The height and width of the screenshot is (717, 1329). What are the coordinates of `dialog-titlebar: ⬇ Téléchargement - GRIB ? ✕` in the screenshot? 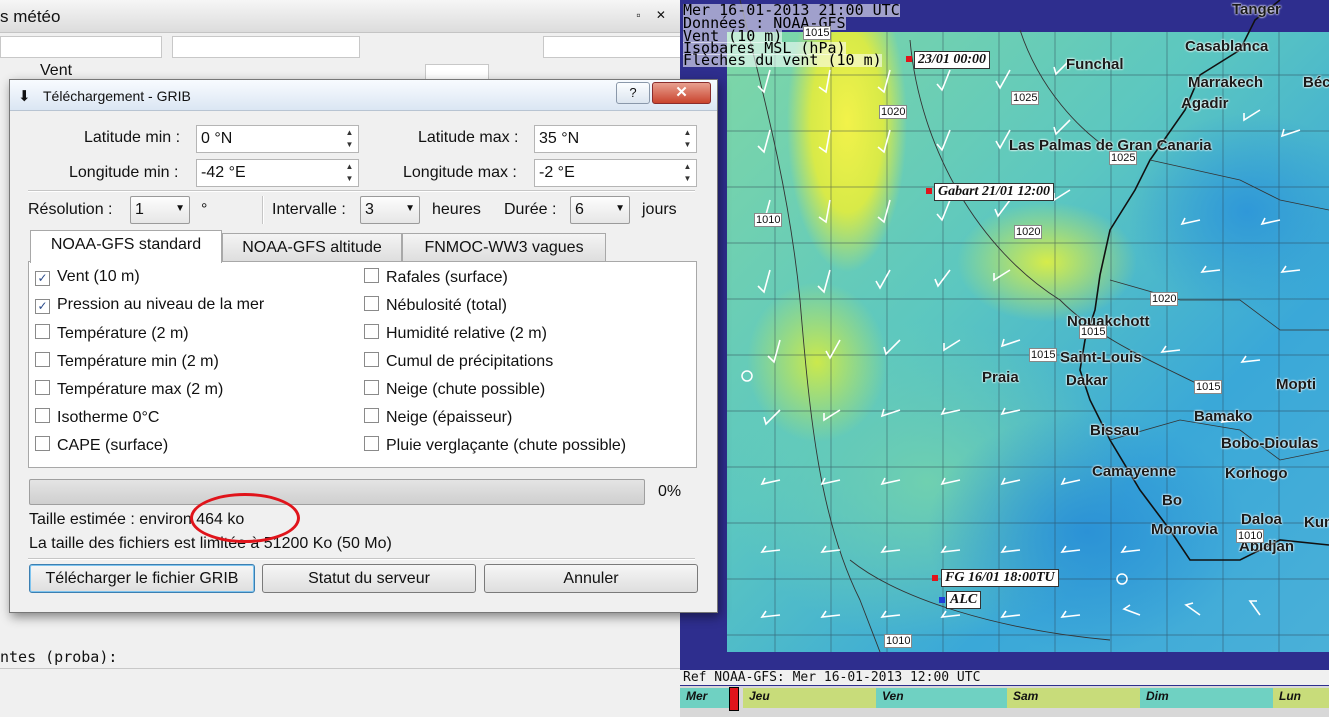 It's located at (363, 95).